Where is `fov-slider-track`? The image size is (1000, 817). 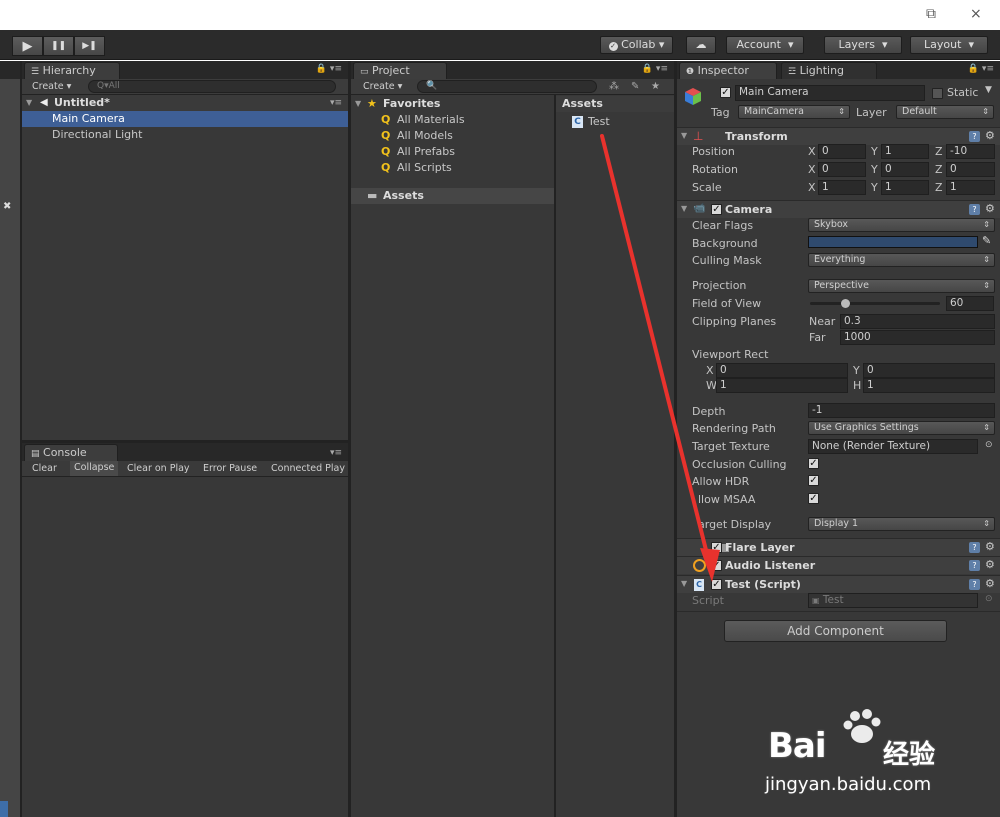
fov-slider-track is located at coordinates (875, 303).